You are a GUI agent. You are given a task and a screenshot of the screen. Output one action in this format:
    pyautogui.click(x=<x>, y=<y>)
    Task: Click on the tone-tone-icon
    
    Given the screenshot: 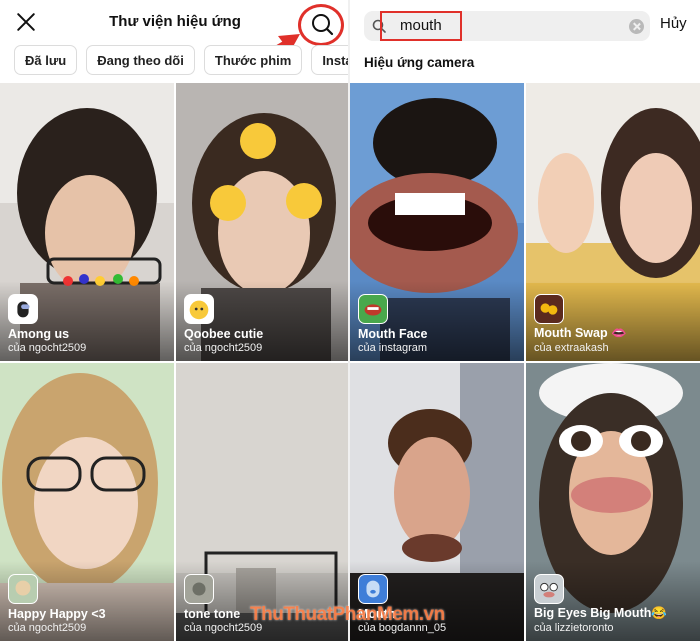 What is the action you would take?
    pyautogui.click(x=199, y=589)
    